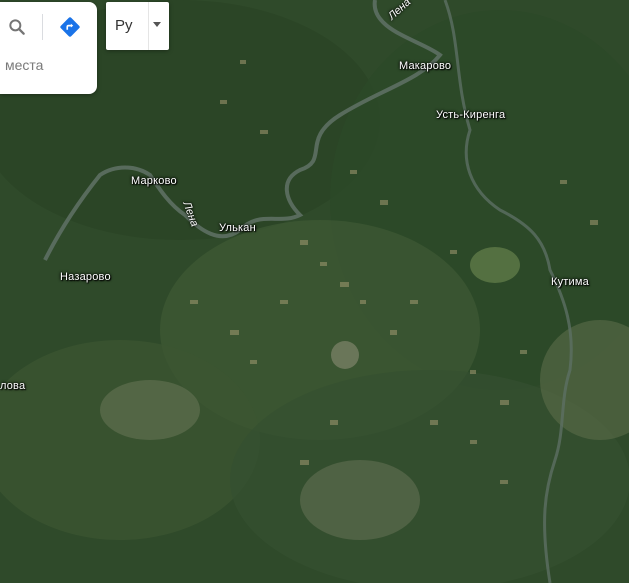  Describe the element at coordinates (24, 65) in the screenshot. I see `search-panel-text: места` at that location.